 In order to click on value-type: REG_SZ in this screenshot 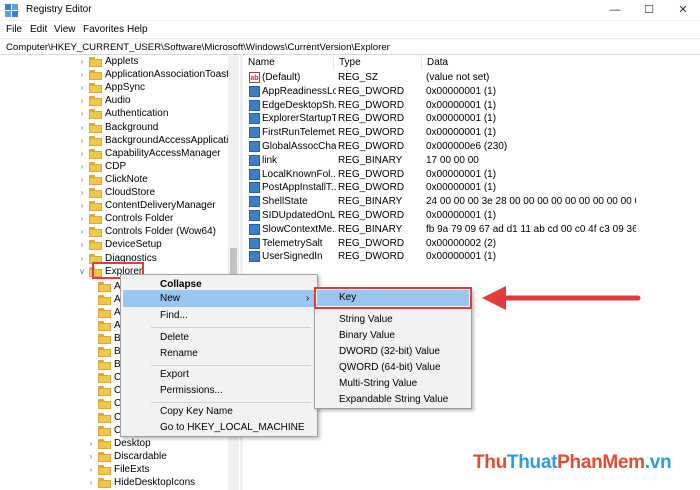, I will do `click(358, 77)`.